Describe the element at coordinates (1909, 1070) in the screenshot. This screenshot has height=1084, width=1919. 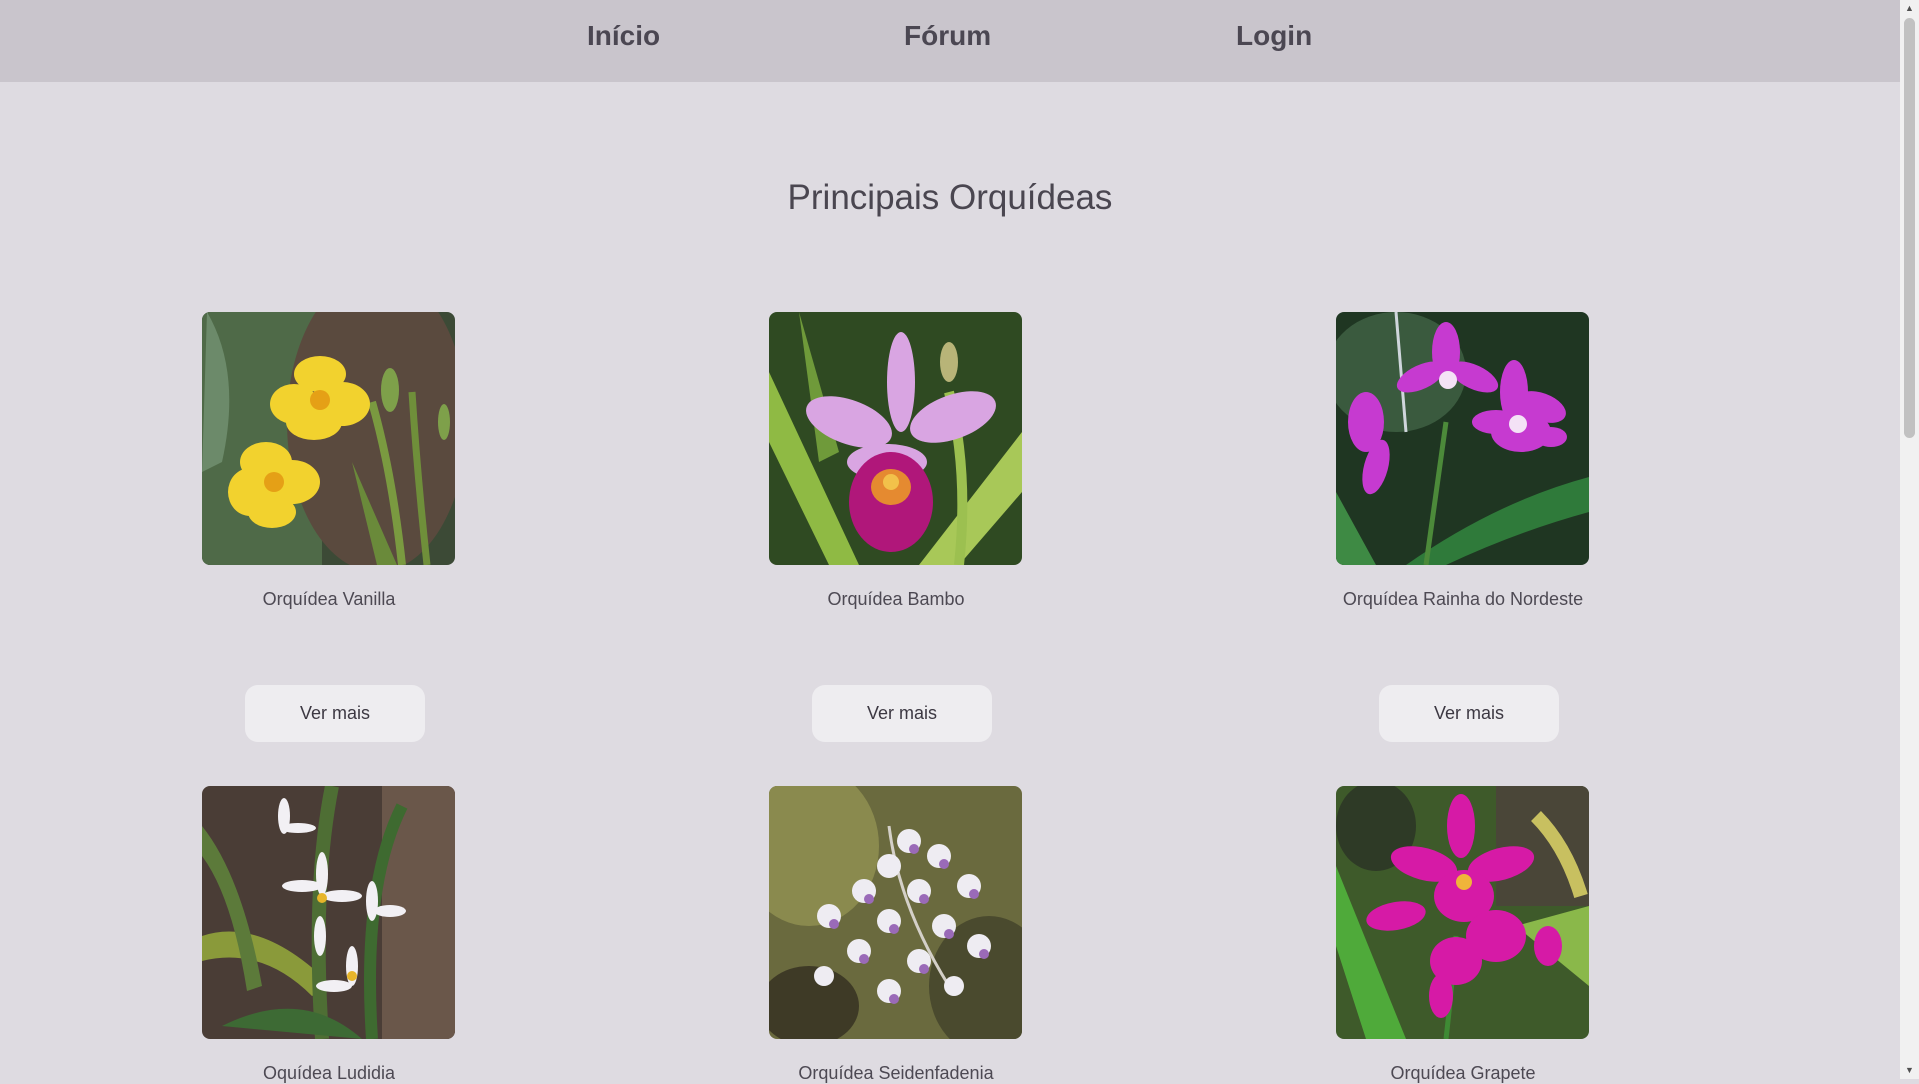
I see `scroll-down-arrow-icon: ▼` at that location.